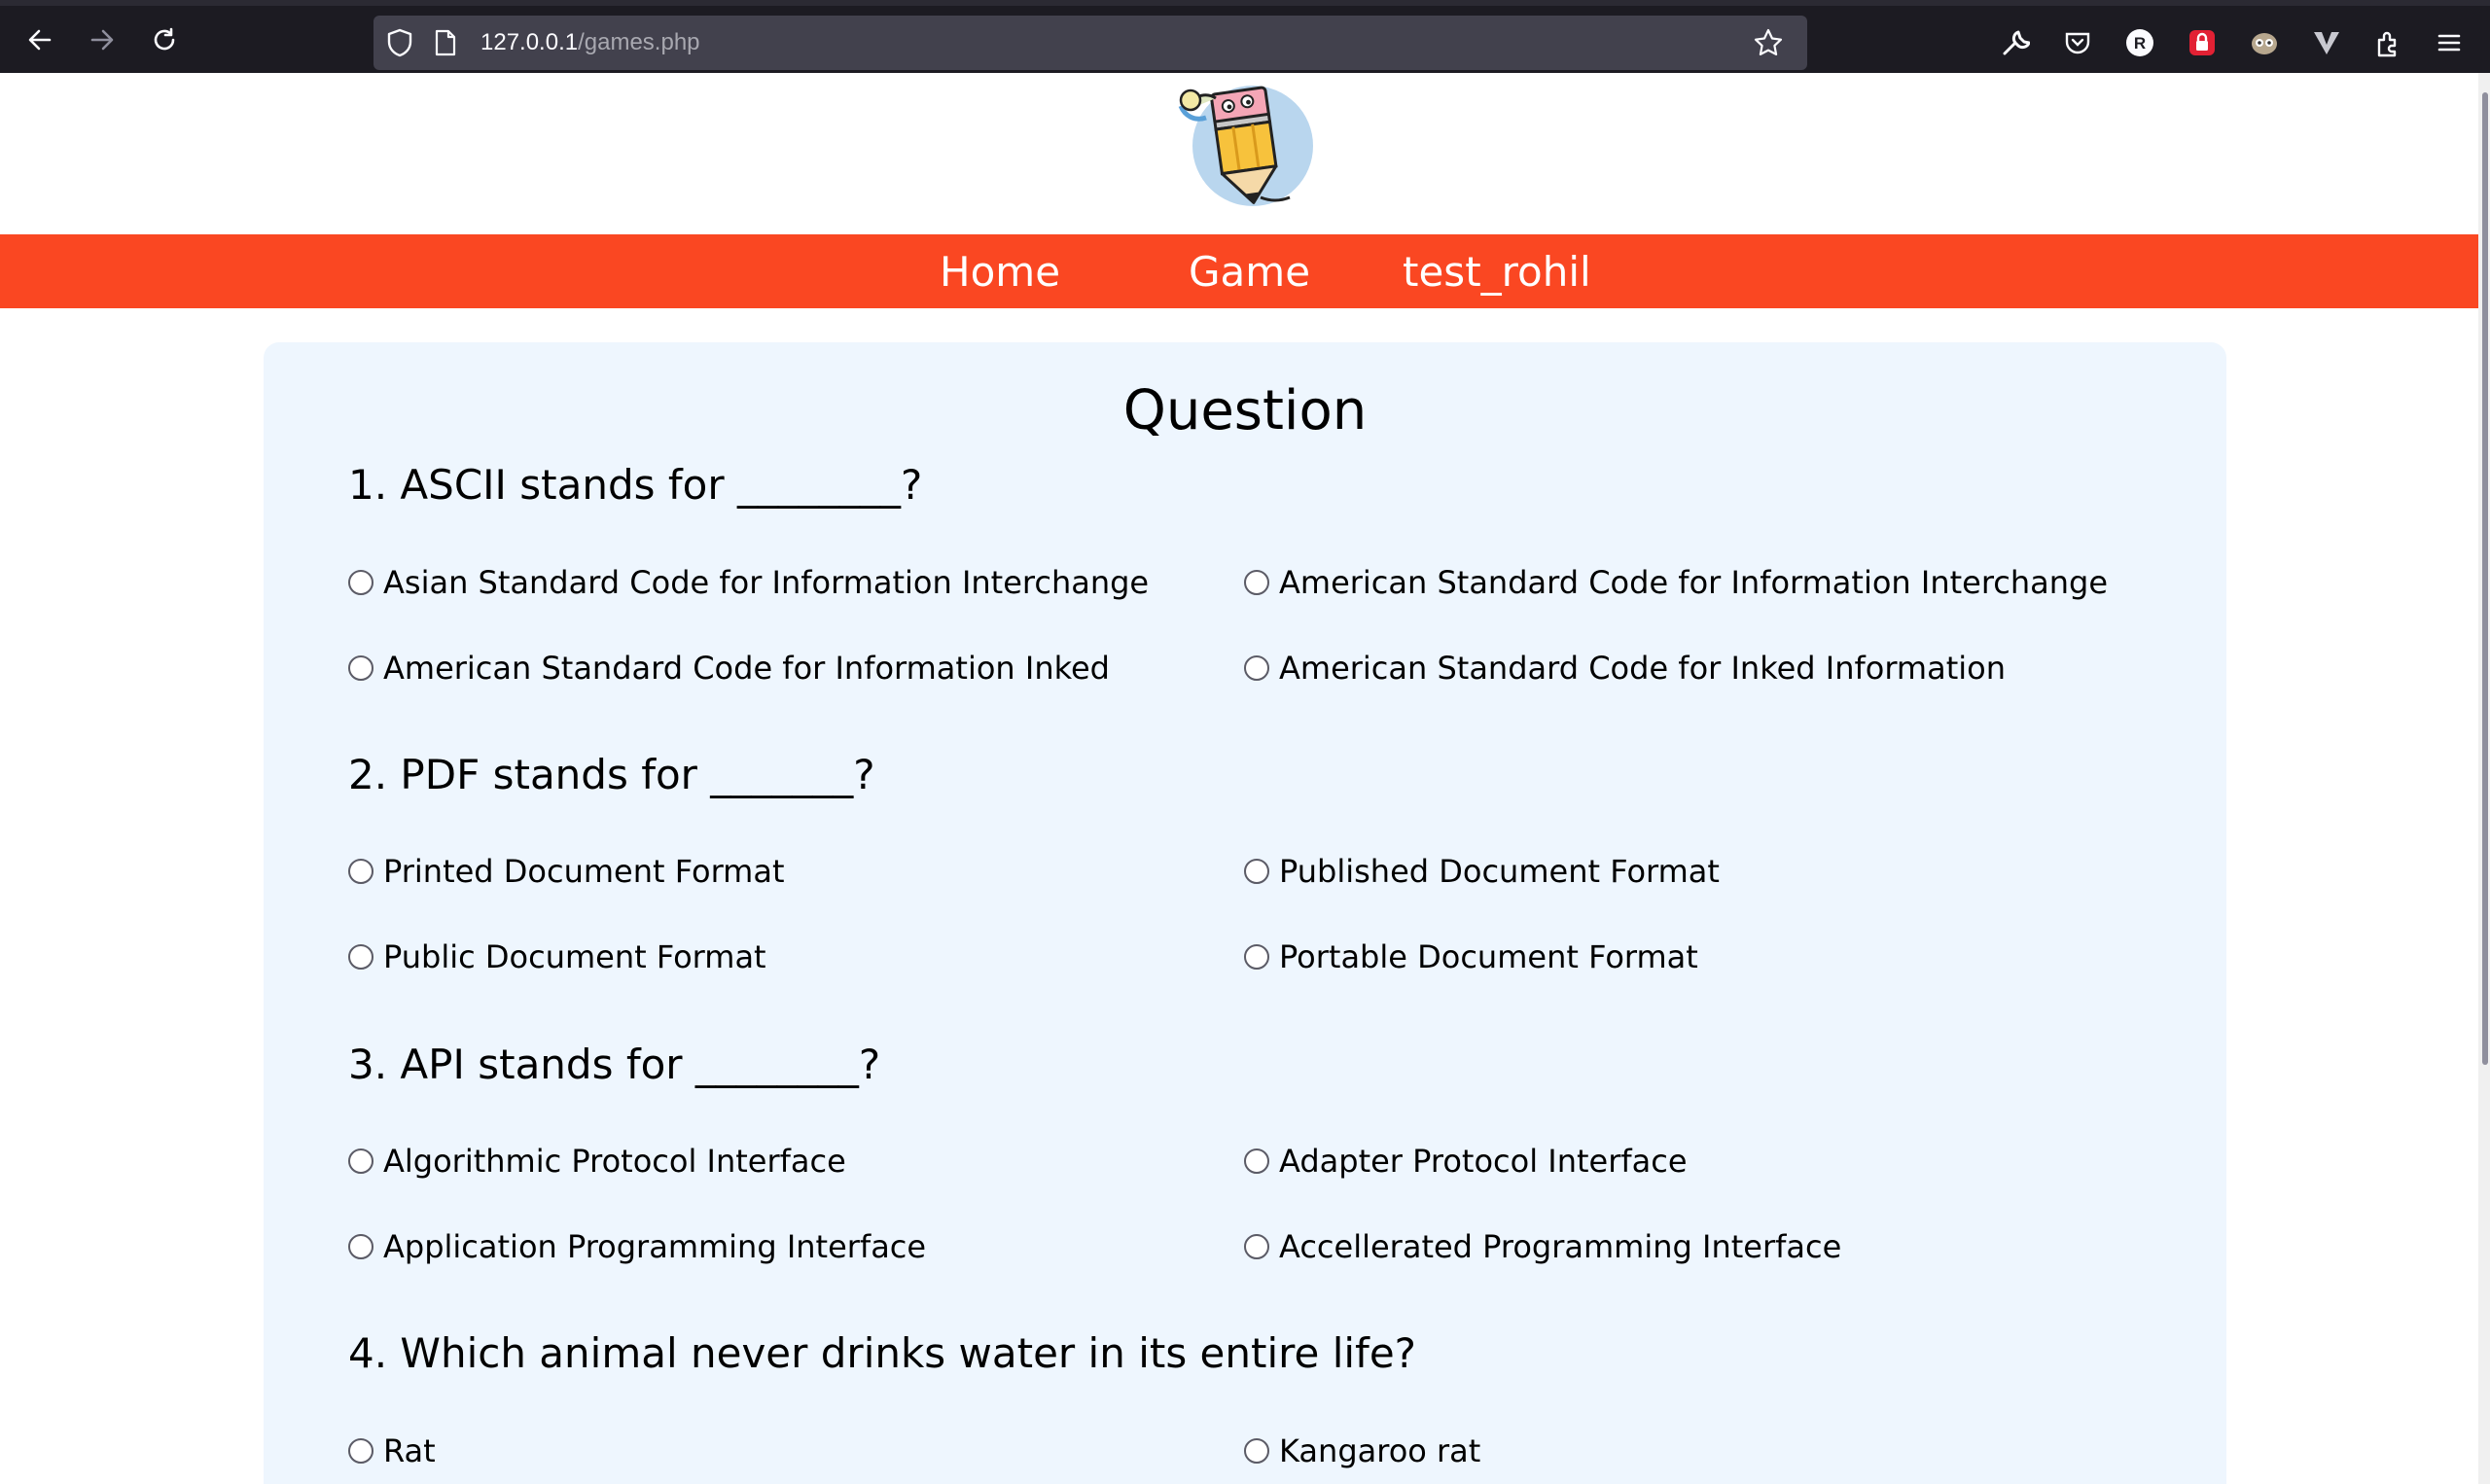 The width and height of the screenshot is (2490, 1484). What do you see at coordinates (584, 872) in the screenshot?
I see `q2-option-a-label: Printed Document Format` at bounding box center [584, 872].